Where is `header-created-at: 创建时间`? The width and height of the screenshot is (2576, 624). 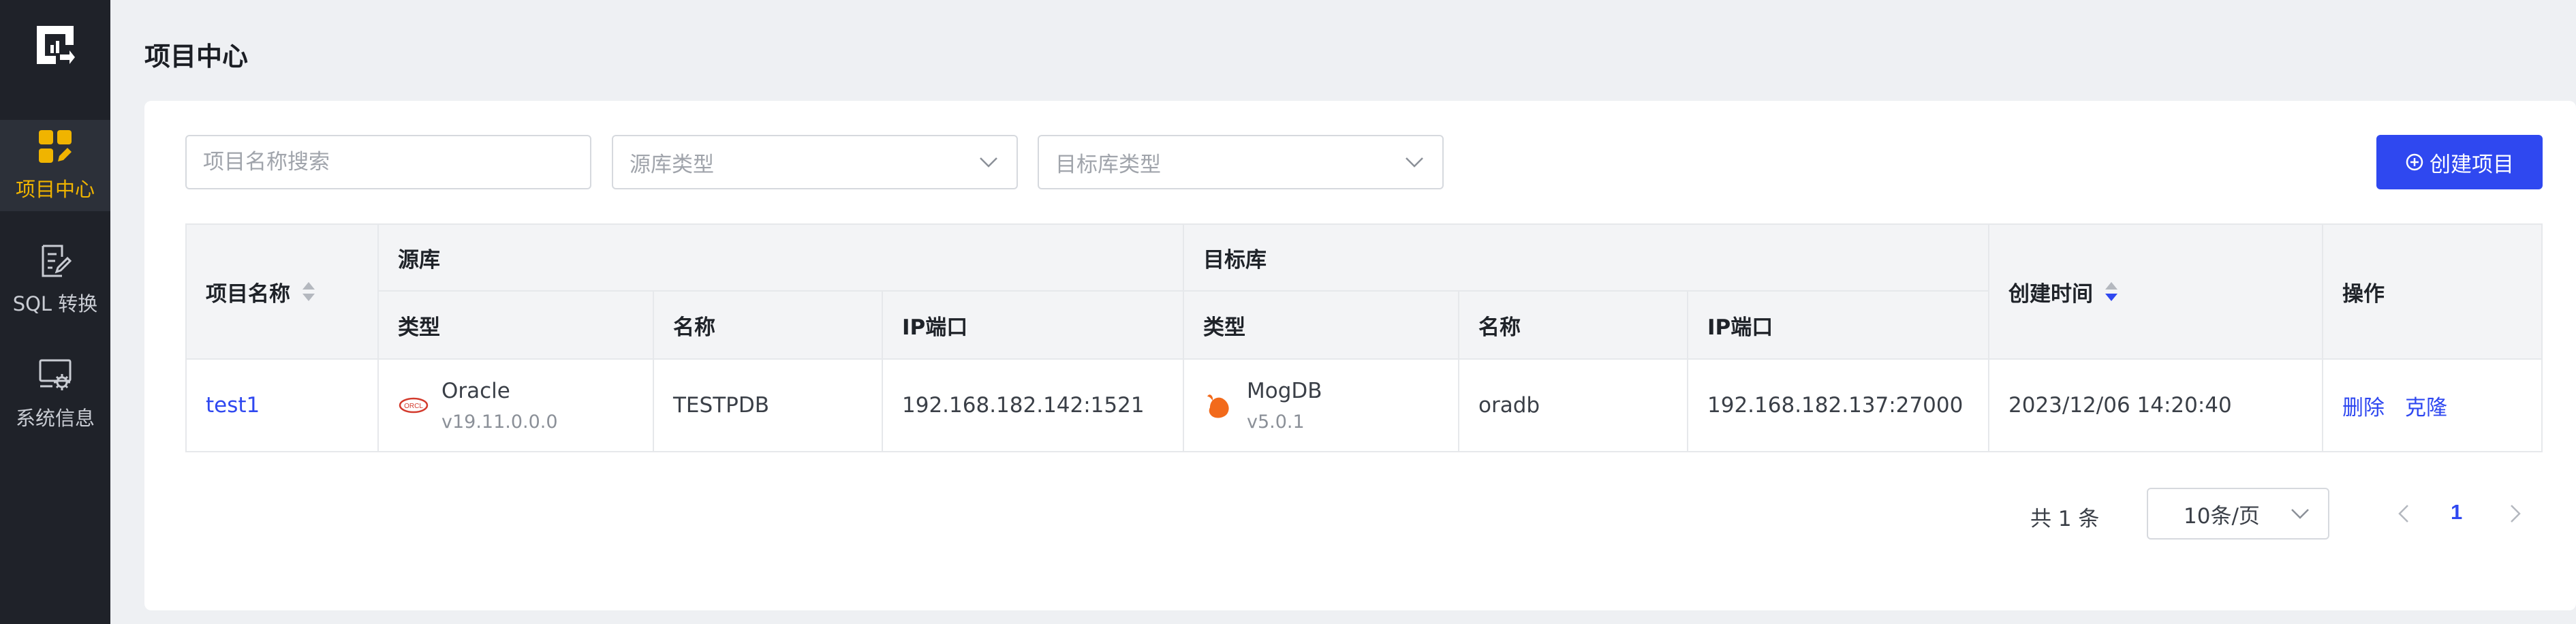
header-created-at: 创建时间 is located at coordinates (2155, 291).